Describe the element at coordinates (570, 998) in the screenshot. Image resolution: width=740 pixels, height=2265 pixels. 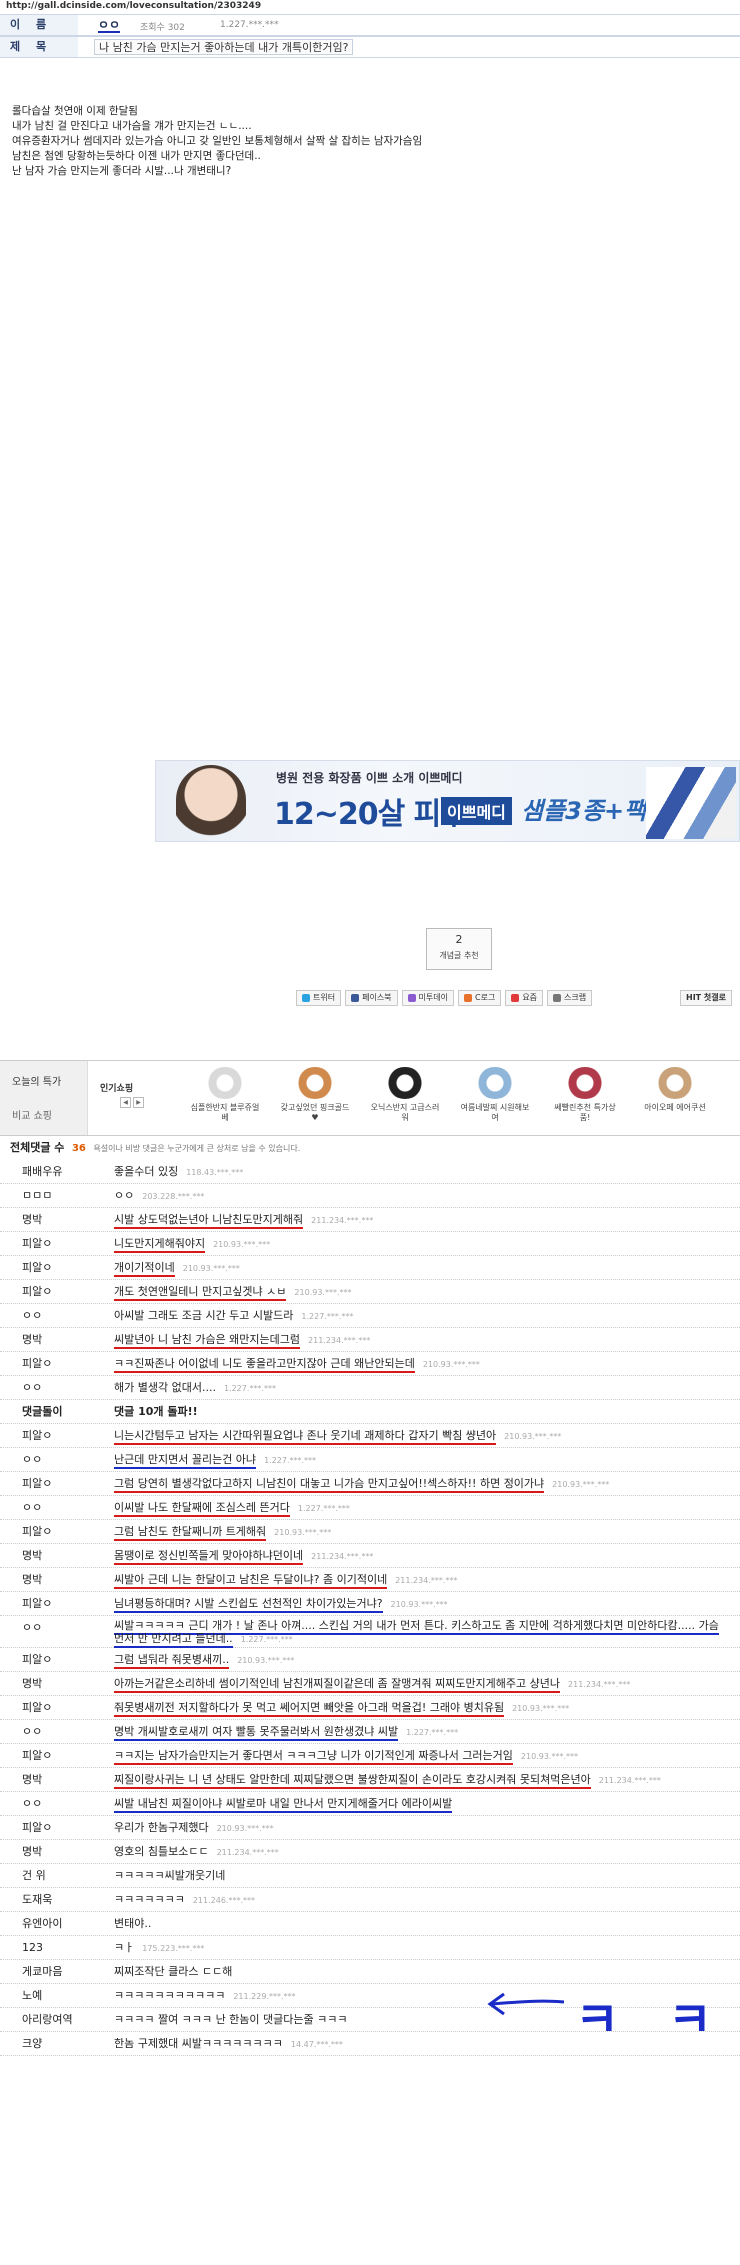
I see `share-button-5: 스크랩` at that location.